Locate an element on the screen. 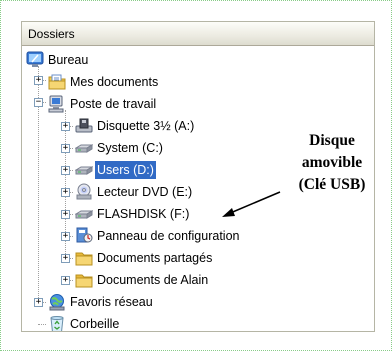 The image size is (392, 351). tree-item-flashdisk: FLASHDISK (F:) is located at coordinates (143, 214).